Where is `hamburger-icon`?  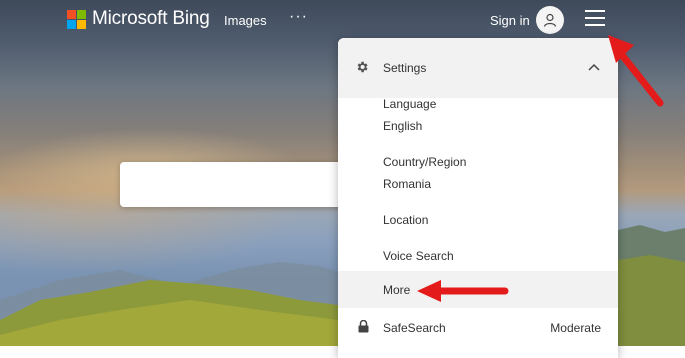 hamburger-icon is located at coordinates (595, 18).